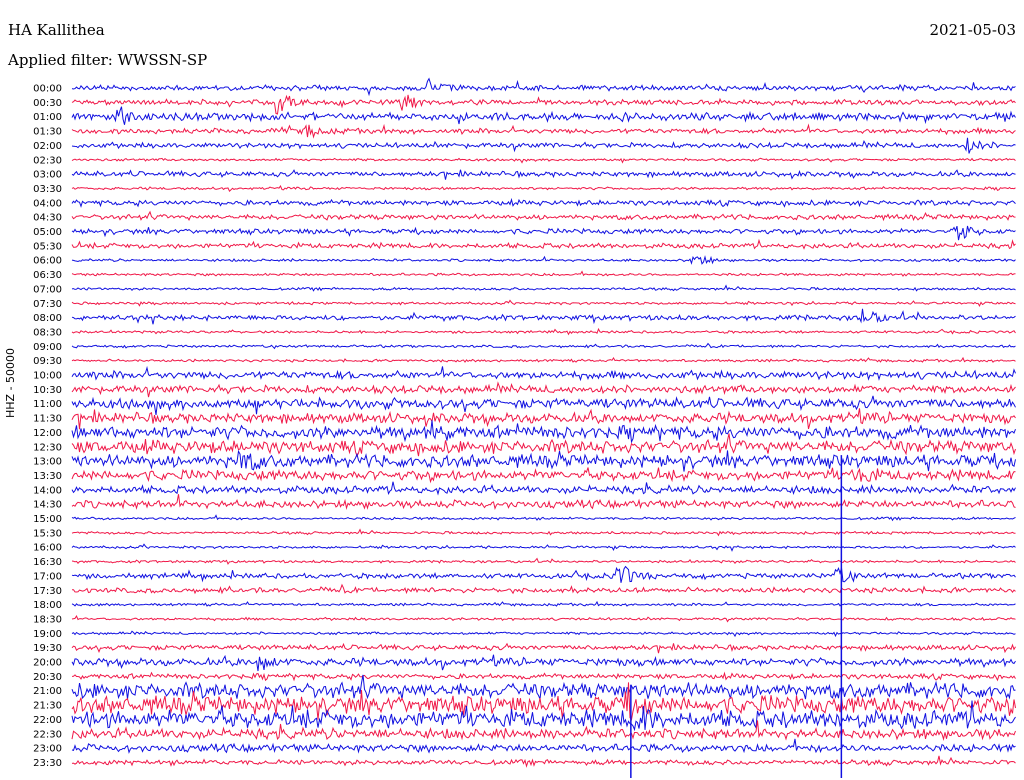 This screenshot has height=780, width=1024. What do you see at coordinates (47, 490) in the screenshot?
I see `time-label: 14:00` at bounding box center [47, 490].